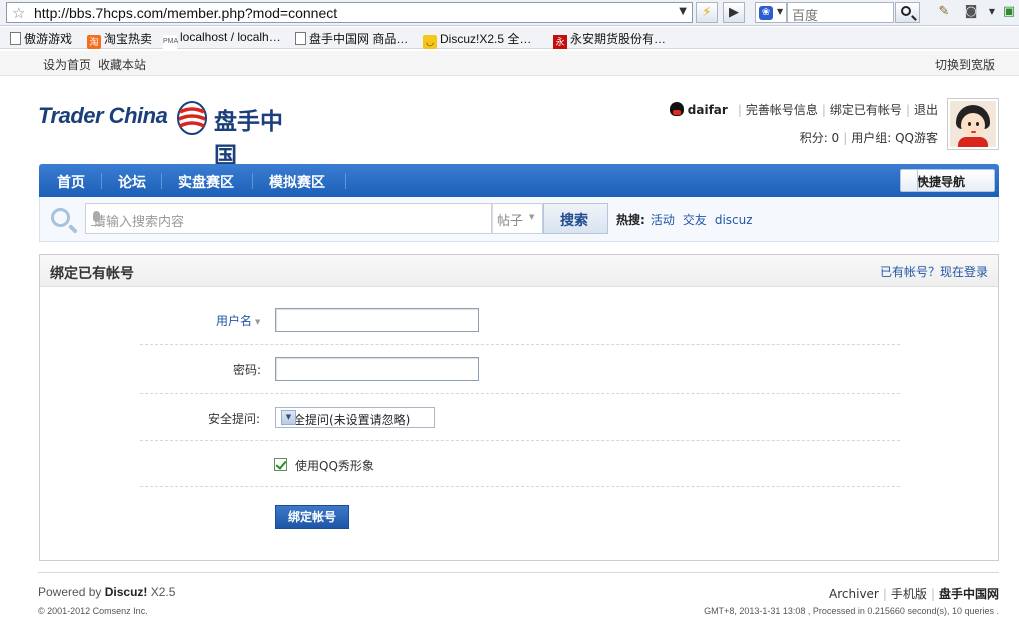  What do you see at coordinates (297, 182) in the screenshot?
I see `nav-item-sim-contest: 模拟赛区` at bounding box center [297, 182].